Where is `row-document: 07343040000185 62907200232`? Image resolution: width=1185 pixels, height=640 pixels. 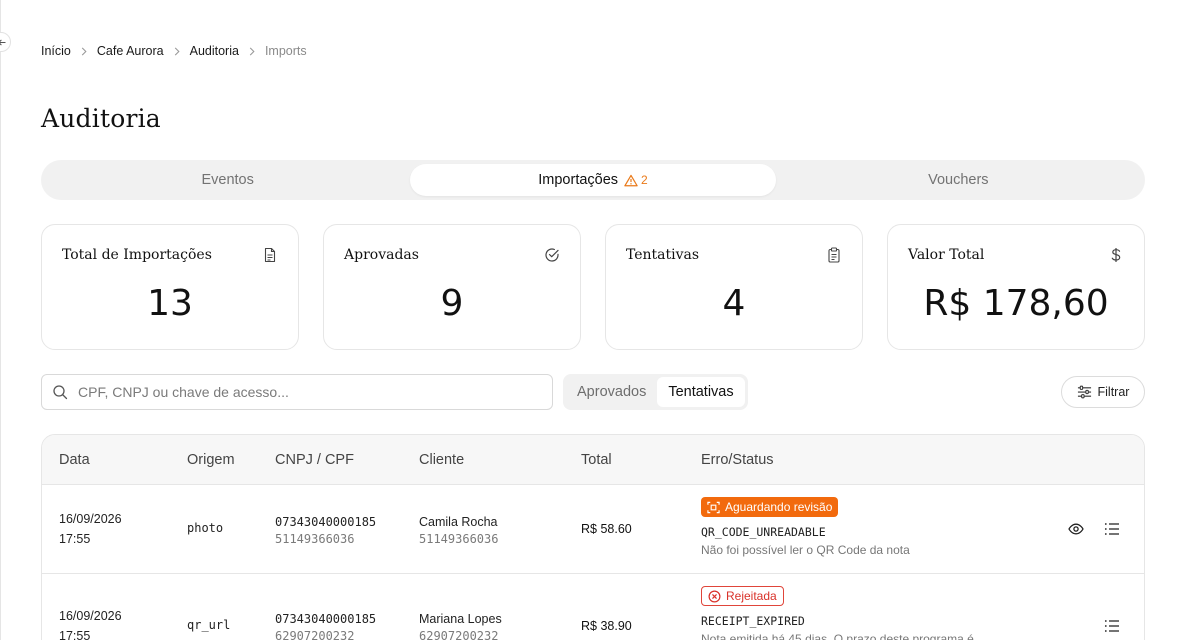 row-document: 07343040000185 62907200232 is located at coordinates (325, 625).